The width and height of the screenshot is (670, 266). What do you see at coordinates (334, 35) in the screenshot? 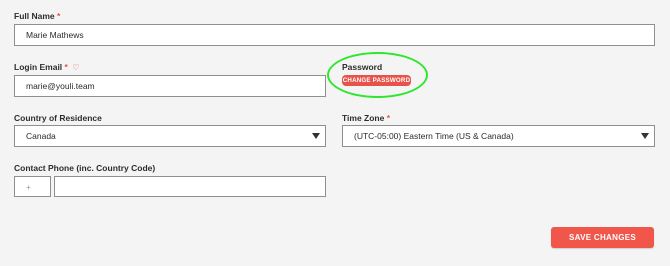
I see `full-name-input: Marie Mathews` at bounding box center [334, 35].